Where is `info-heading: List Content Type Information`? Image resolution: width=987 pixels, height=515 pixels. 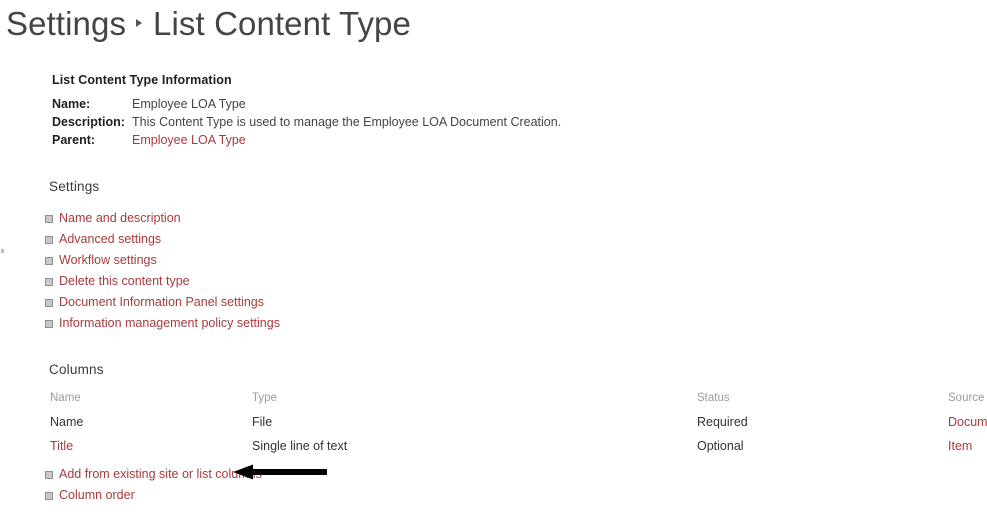
info-heading: List Content Type Information is located at coordinates (142, 80).